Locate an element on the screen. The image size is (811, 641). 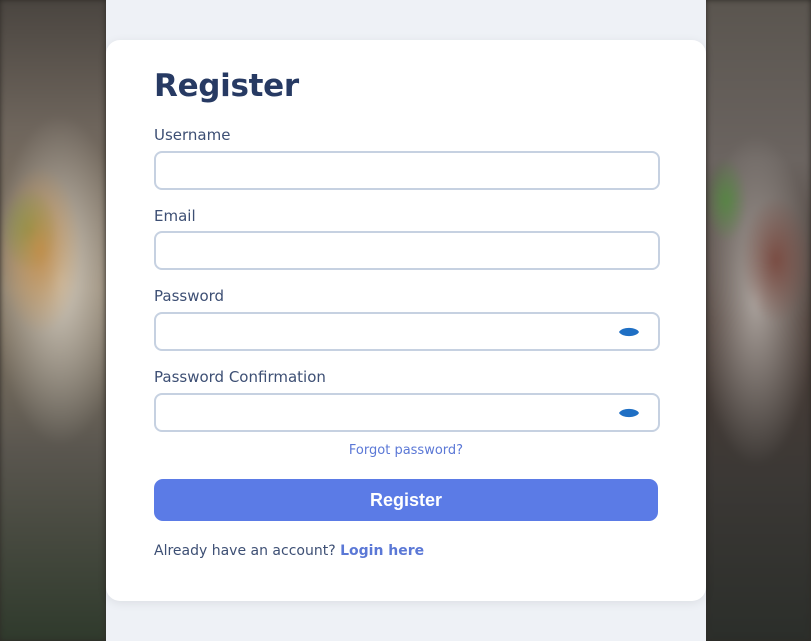
email-input is located at coordinates (407, 250).